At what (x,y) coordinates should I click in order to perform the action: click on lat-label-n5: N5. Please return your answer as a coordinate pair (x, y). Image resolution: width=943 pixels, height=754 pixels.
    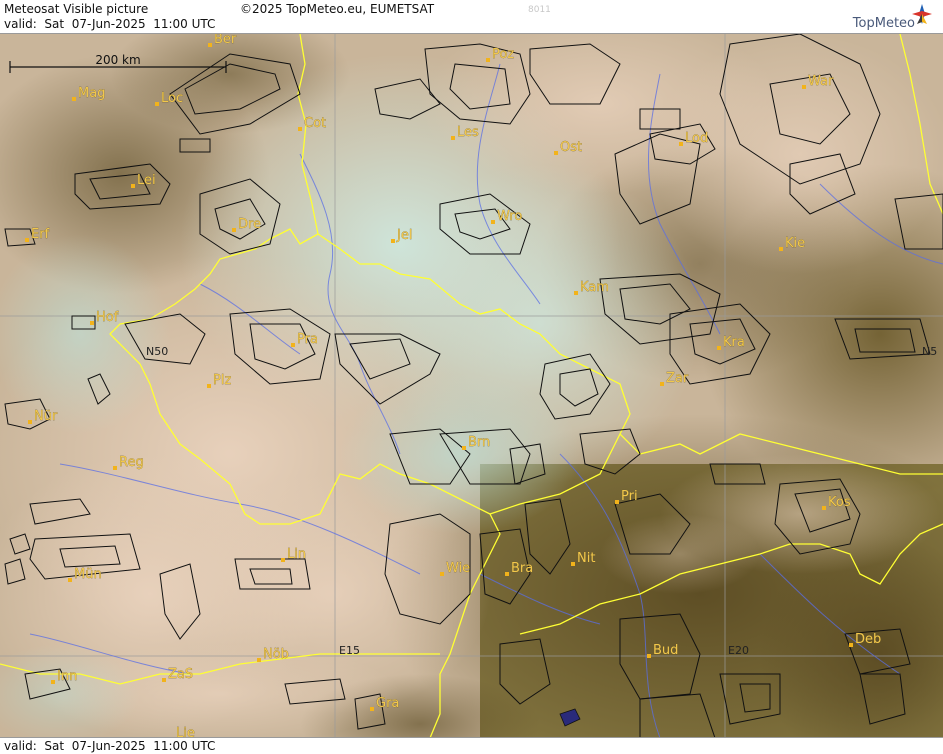
    Looking at the image, I should click on (929, 351).